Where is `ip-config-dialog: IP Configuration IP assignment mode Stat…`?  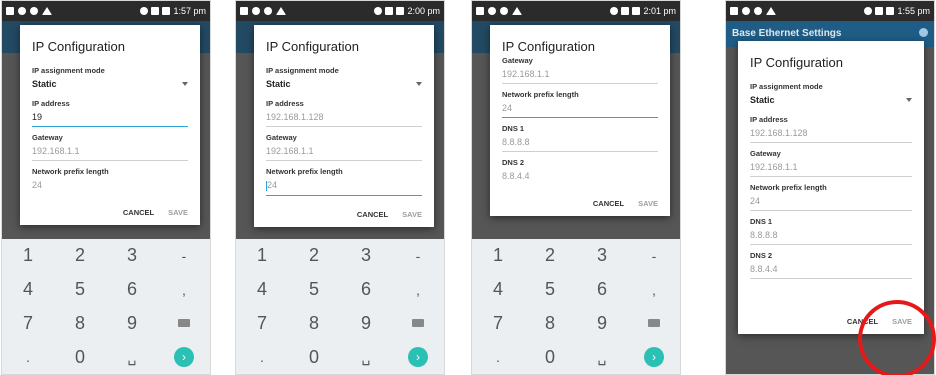
ip-config-dialog: IP Configuration IP assignment mode Stat… is located at coordinates (344, 126).